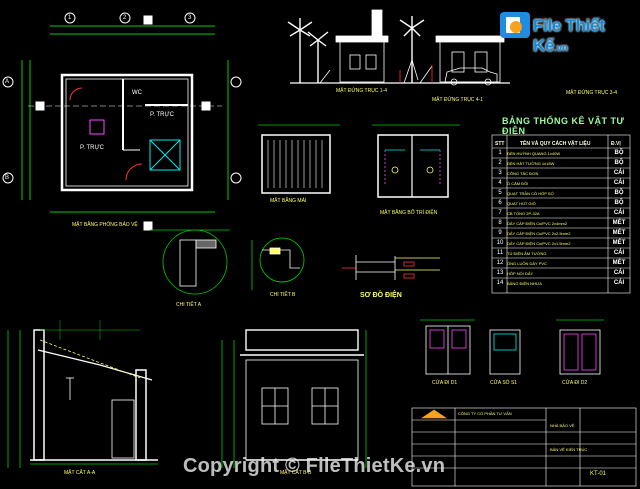  Describe the element at coordinates (314, 466) in the screenshot. I see `copyright-watermark: Copyright © FileThietKe.vn` at that location.